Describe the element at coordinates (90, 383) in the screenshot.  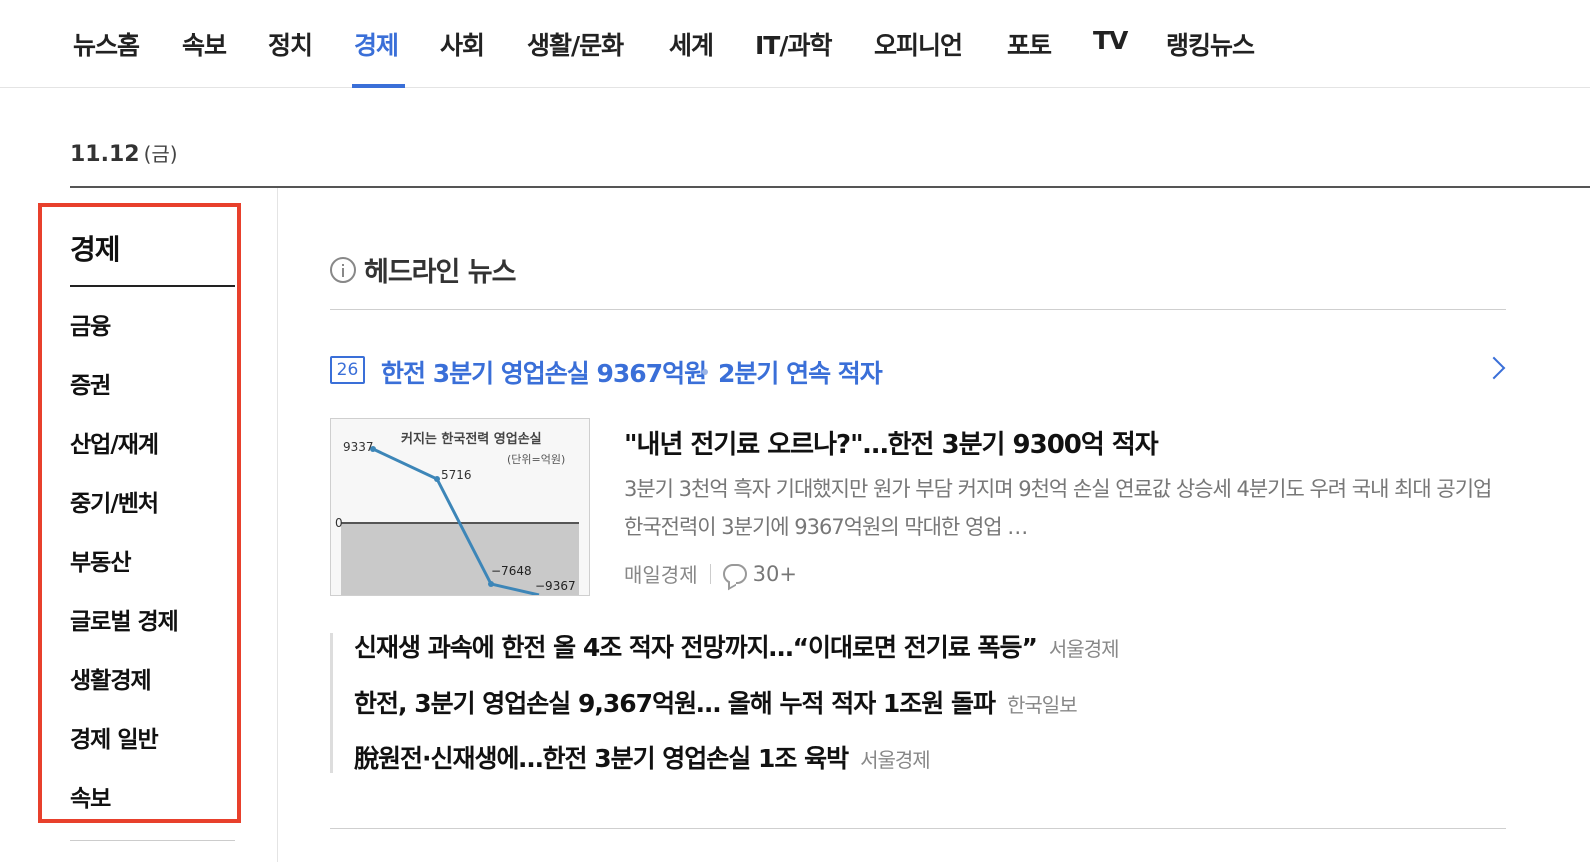
I see `sidebar-item-securities: 증권` at that location.